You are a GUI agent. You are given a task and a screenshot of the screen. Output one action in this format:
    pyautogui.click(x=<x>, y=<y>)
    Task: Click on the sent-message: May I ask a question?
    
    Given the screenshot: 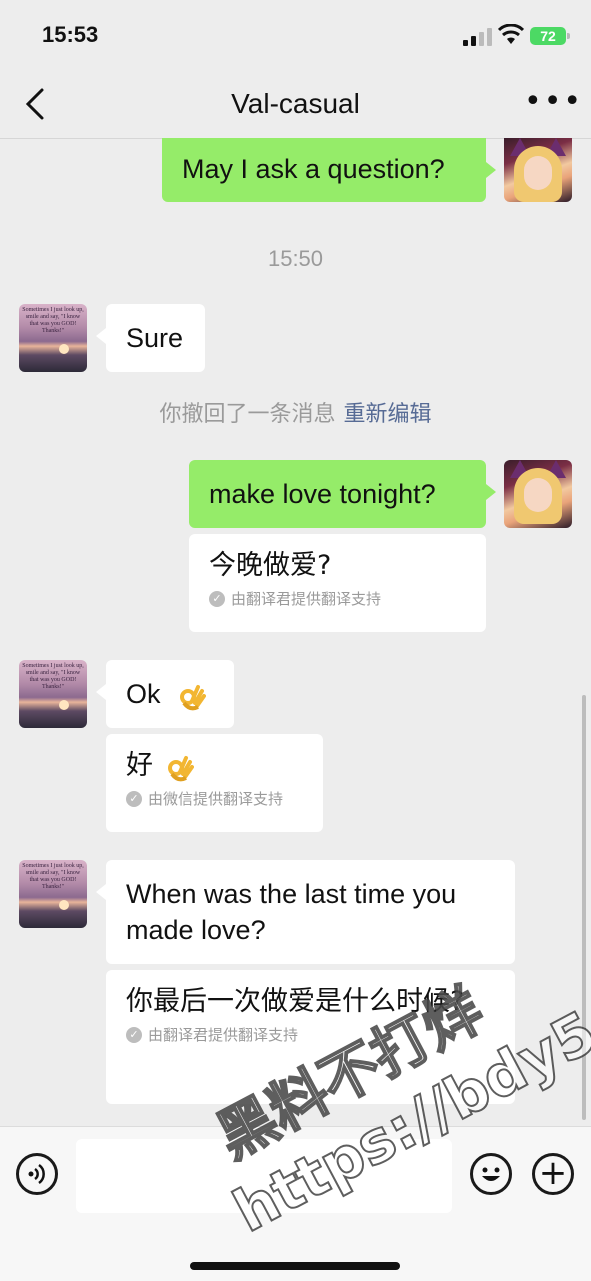 What is the action you would take?
    pyautogui.click(x=329, y=170)
    